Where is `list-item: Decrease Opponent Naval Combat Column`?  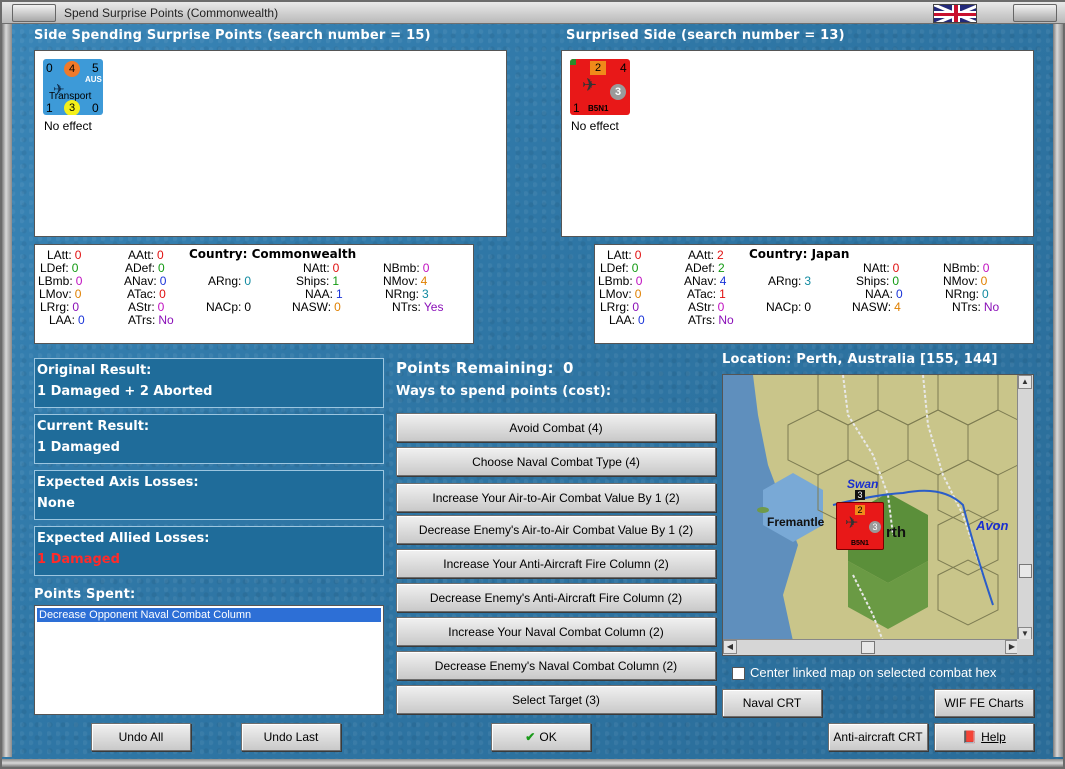
list-item: Decrease Opponent Naval Combat Column is located at coordinates (209, 615).